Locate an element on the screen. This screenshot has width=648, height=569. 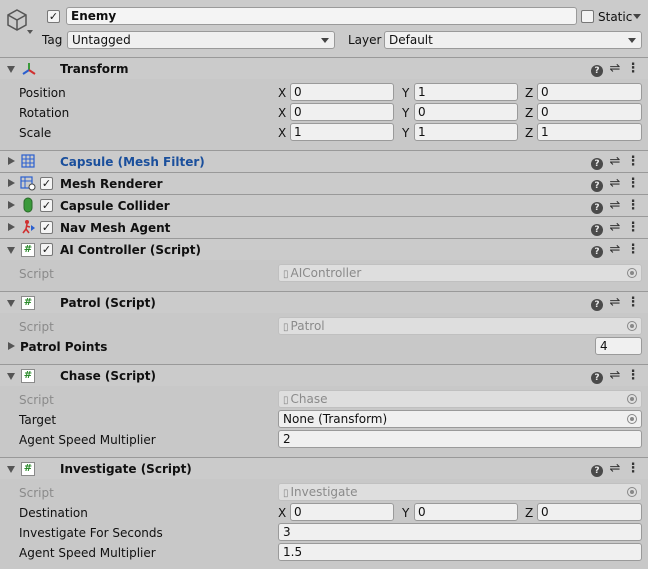
capsule-collider-enabled-checkbox: ✓ is located at coordinates (46, 205).